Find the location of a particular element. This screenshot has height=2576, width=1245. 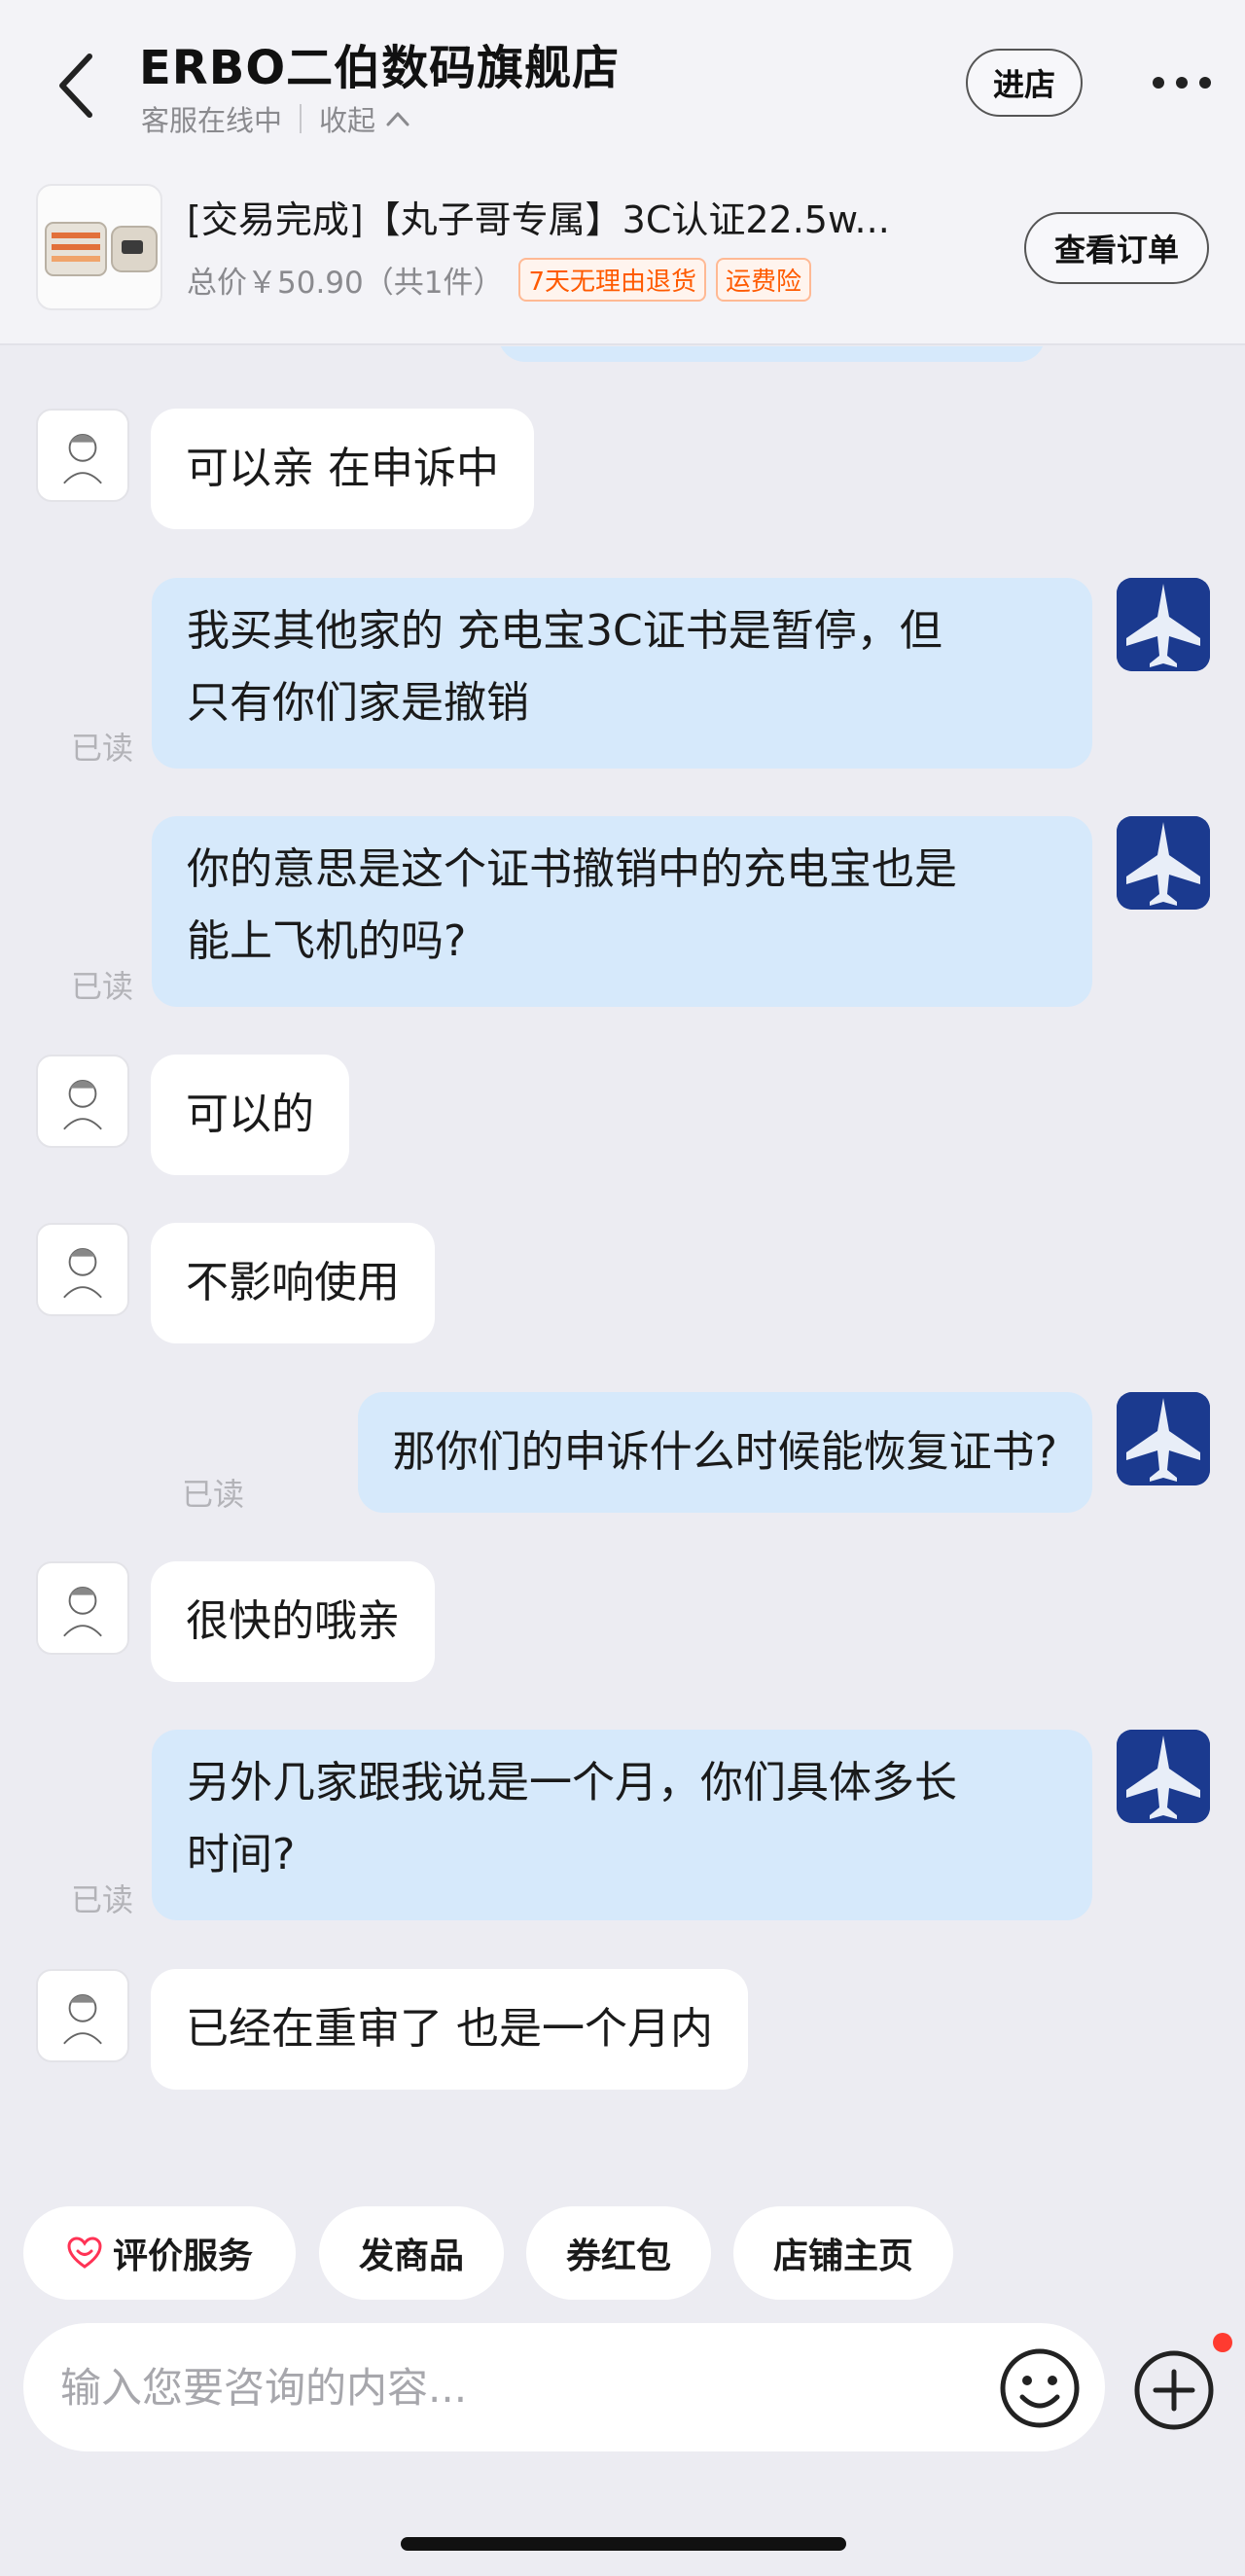

message-me: 已读 你的意思是这个证书撤销中的充电宝也是 能上飞机的吗? is located at coordinates (622, 913).